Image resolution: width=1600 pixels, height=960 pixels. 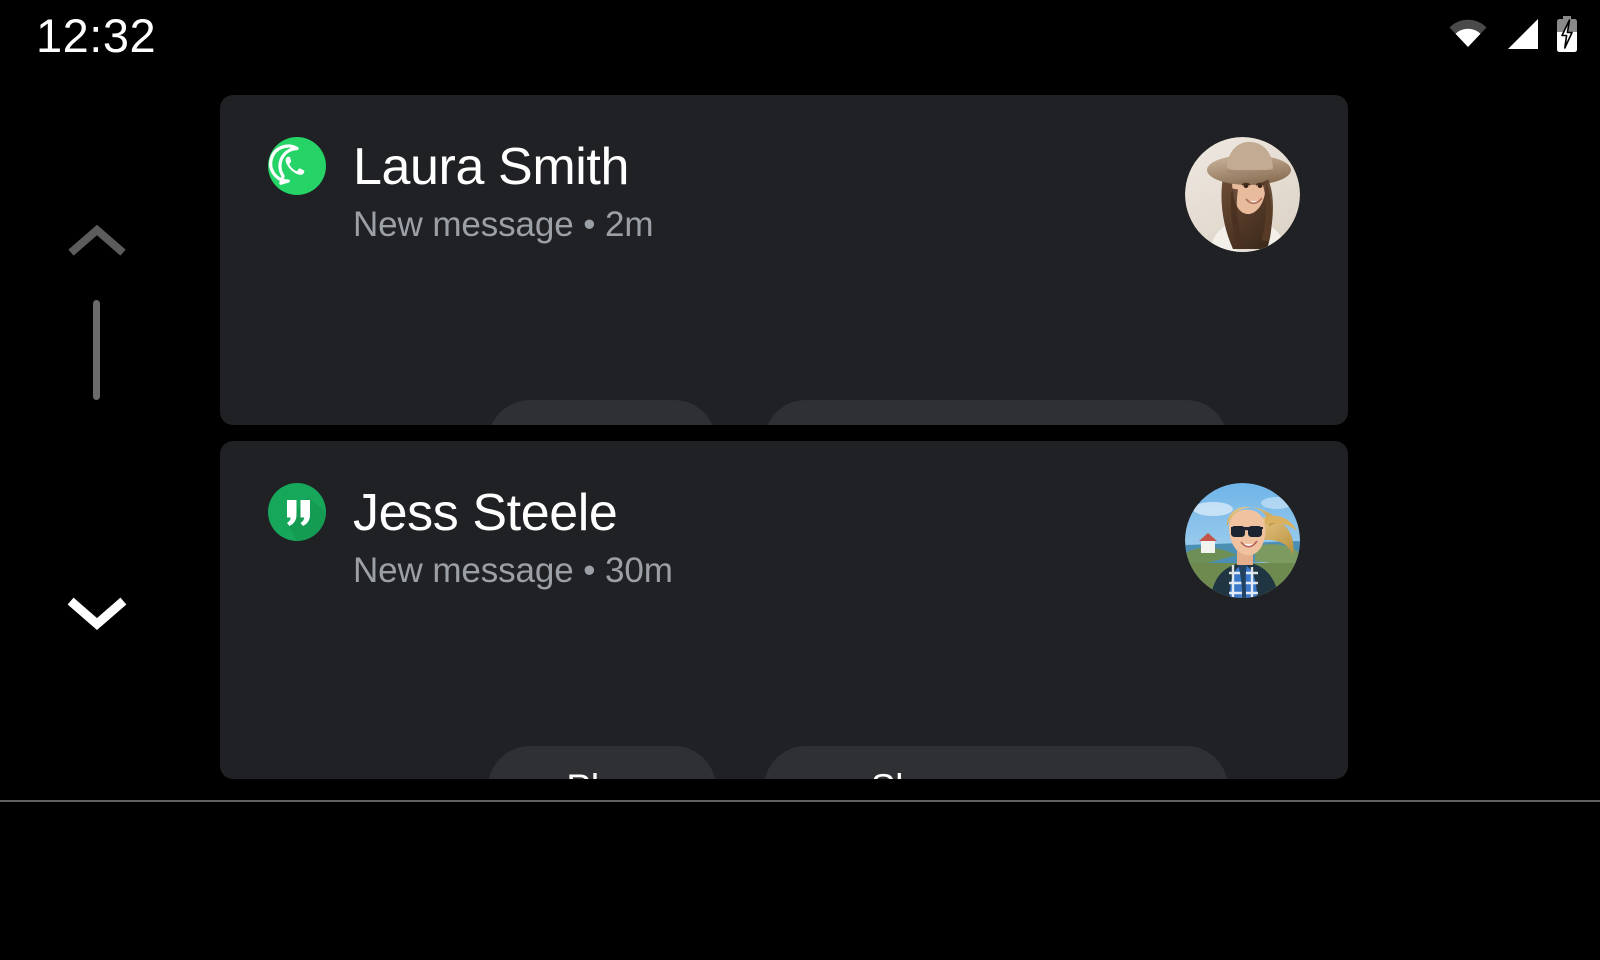 I want to click on scrollbar-thumb, so click(x=96, y=350).